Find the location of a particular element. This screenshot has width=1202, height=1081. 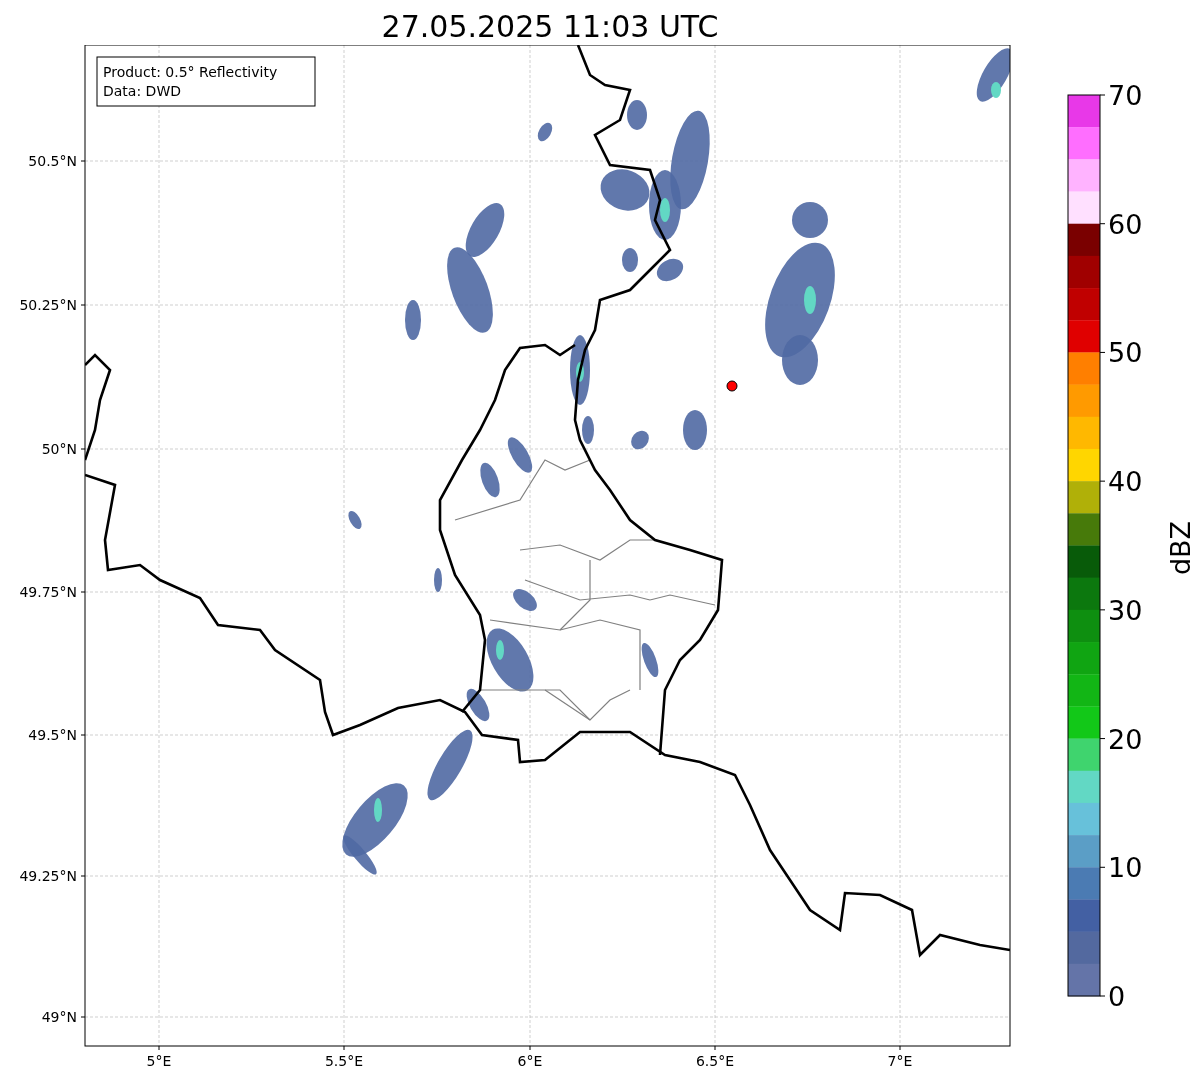

axis-tick-label: 50°N is located at coordinates (59, 449).